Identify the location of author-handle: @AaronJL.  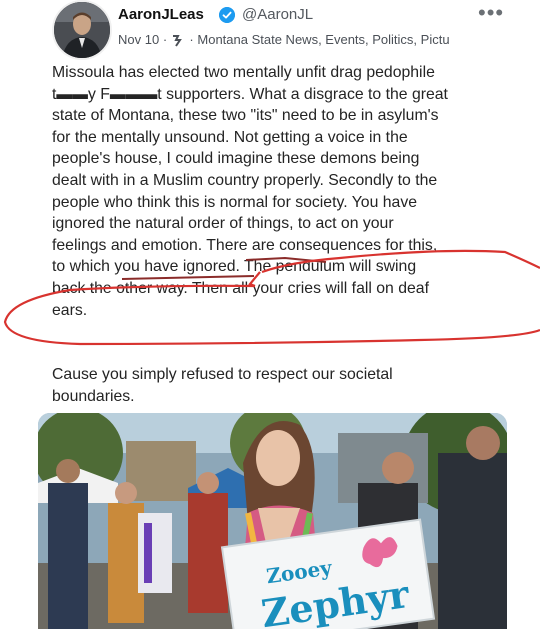
(277, 14).